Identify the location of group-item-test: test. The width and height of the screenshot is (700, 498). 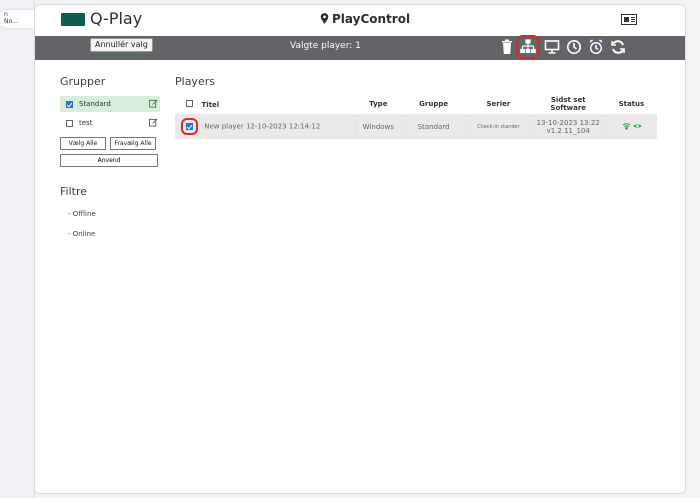
(110, 123).